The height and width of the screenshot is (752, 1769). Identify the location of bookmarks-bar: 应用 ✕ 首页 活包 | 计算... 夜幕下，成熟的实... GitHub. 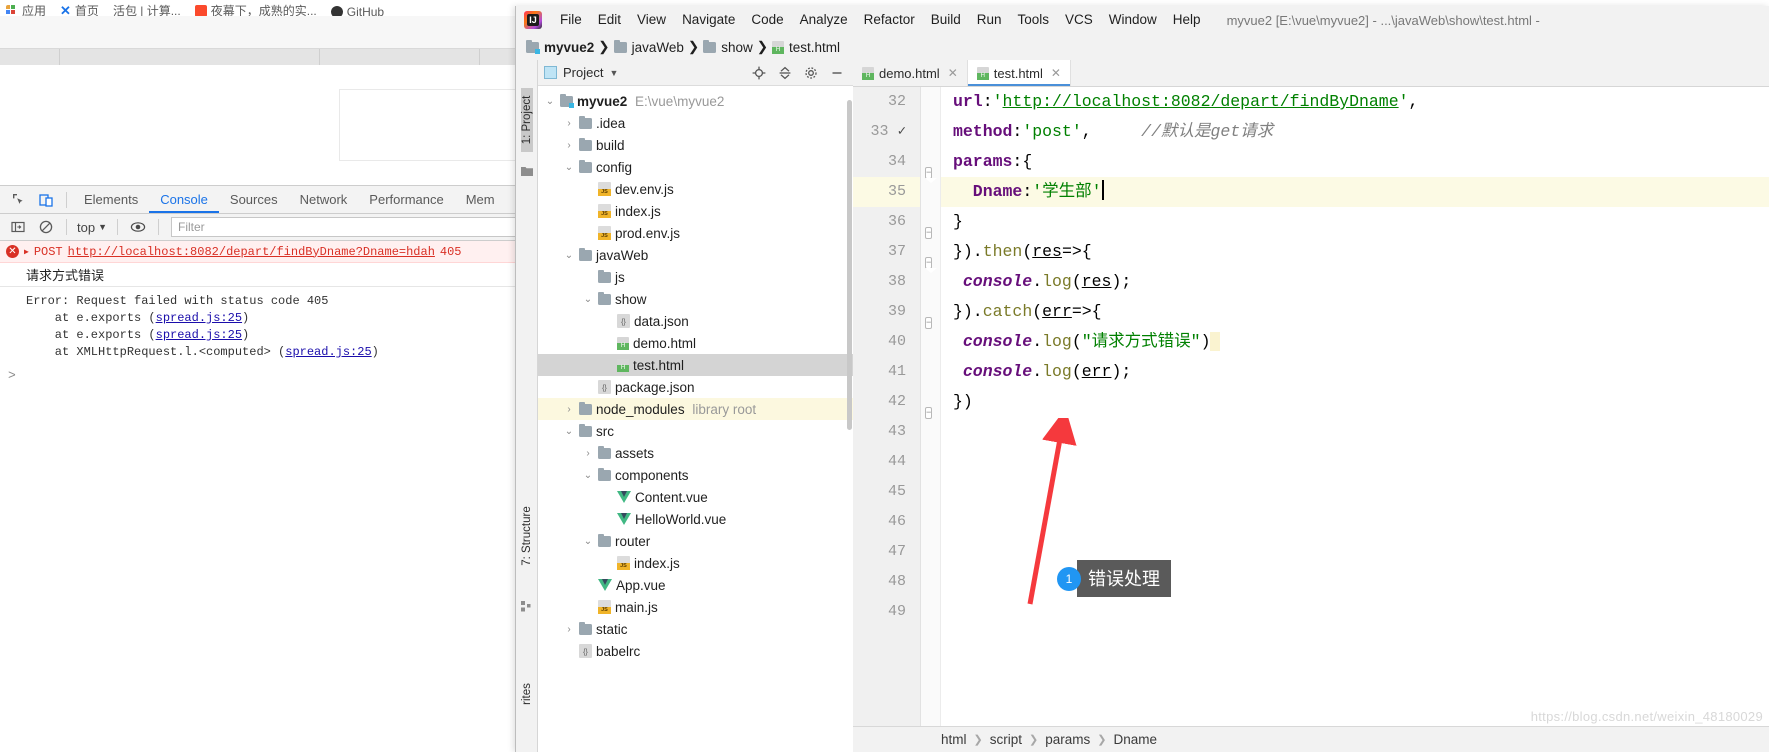
(260, 8).